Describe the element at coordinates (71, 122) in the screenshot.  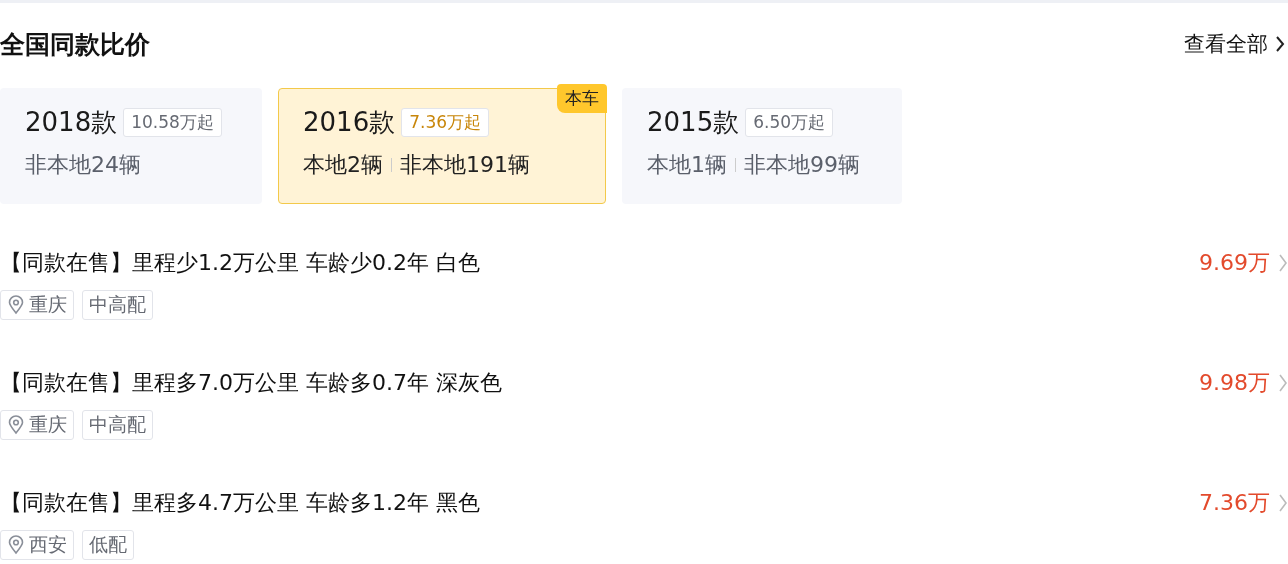
I see `model-year: 2018款` at that location.